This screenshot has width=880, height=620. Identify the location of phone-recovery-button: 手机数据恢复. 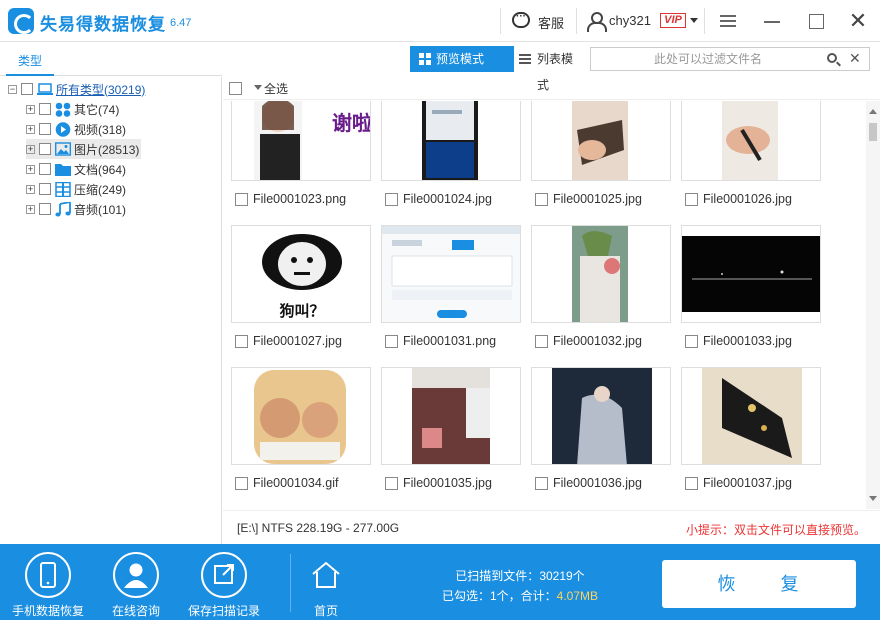
(48, 582).